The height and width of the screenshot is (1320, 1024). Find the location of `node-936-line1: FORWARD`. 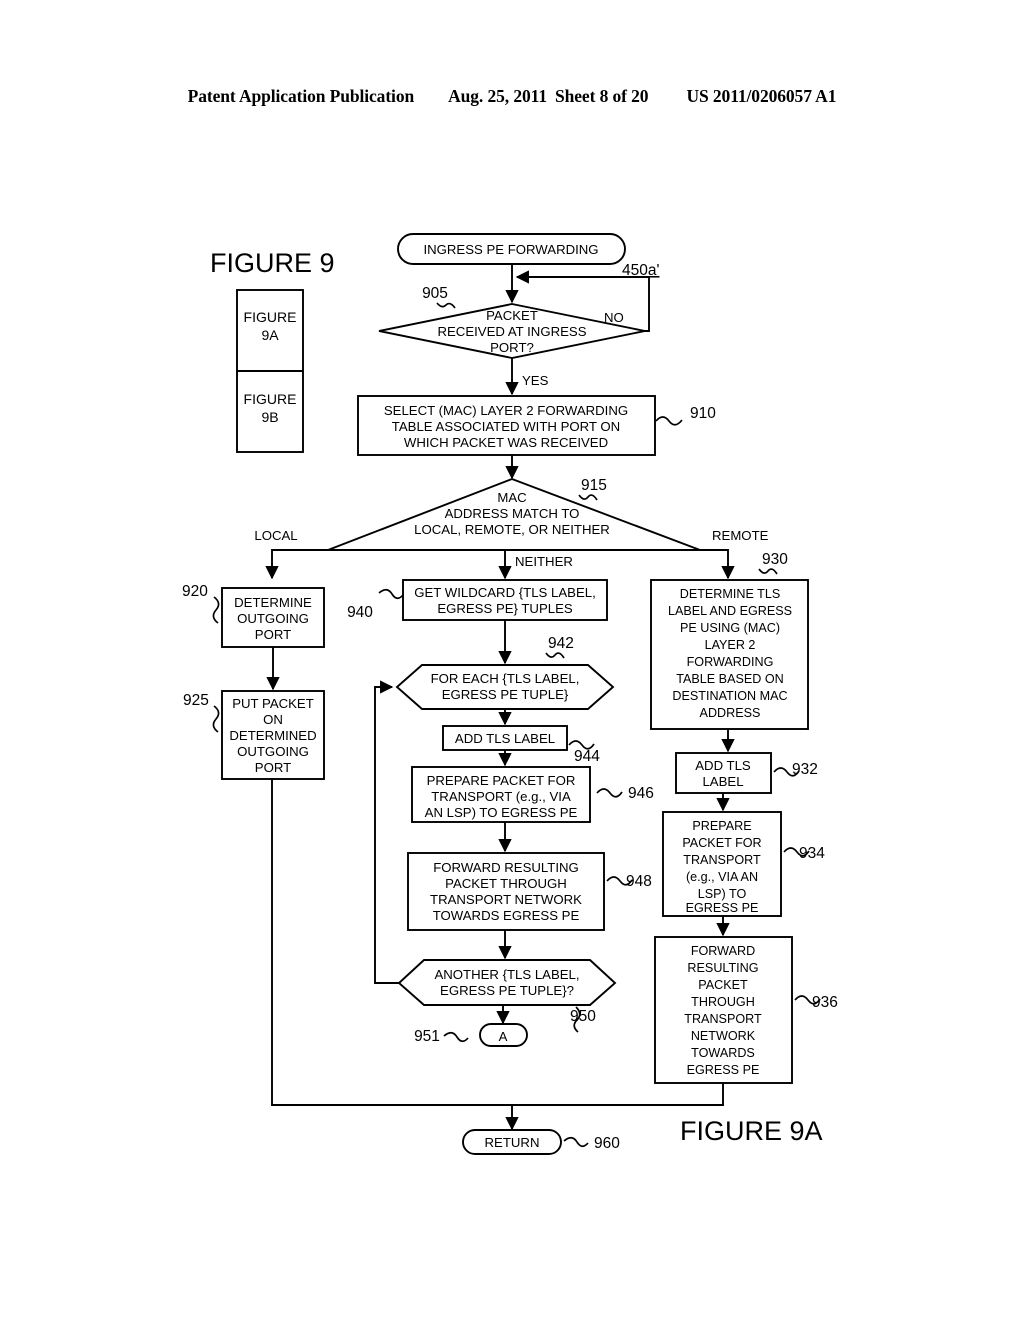

node-936-line1: FORWARD is located at coordinates (723, 951).